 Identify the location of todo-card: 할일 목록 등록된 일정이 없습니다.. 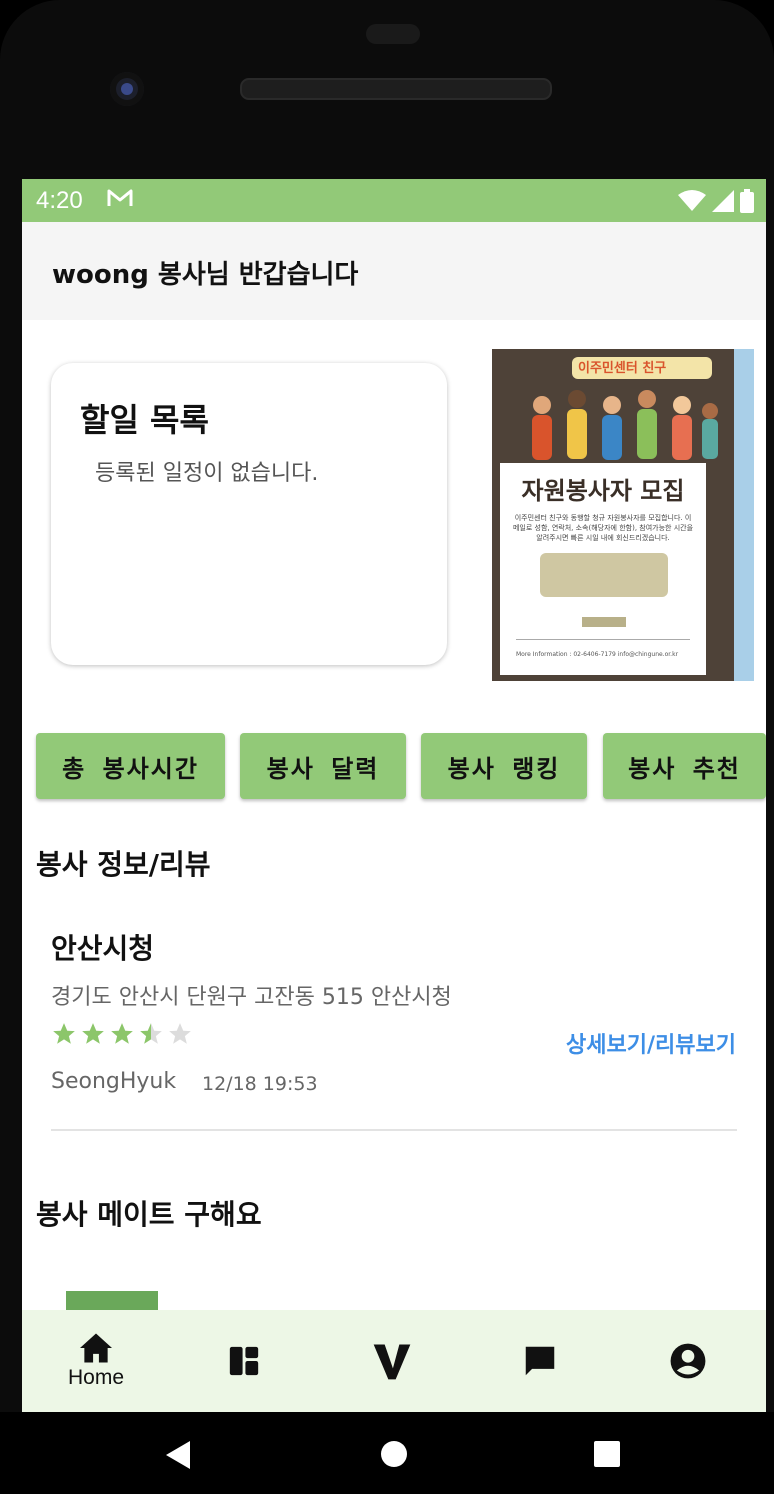
(249, 514).